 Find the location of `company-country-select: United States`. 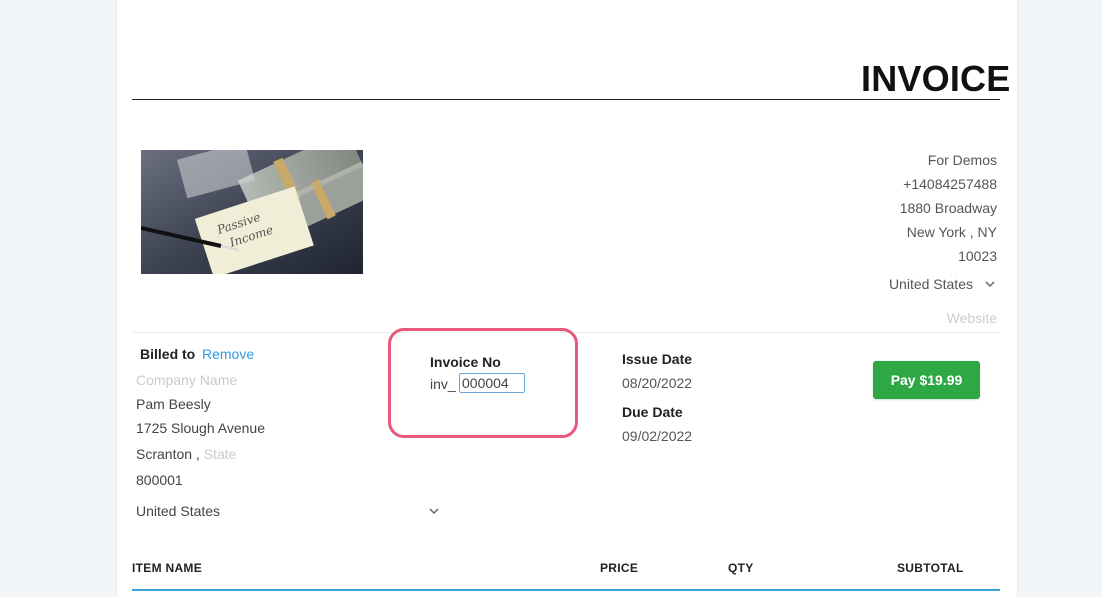

company-country-select: United States is located at coordinates (943, 284).